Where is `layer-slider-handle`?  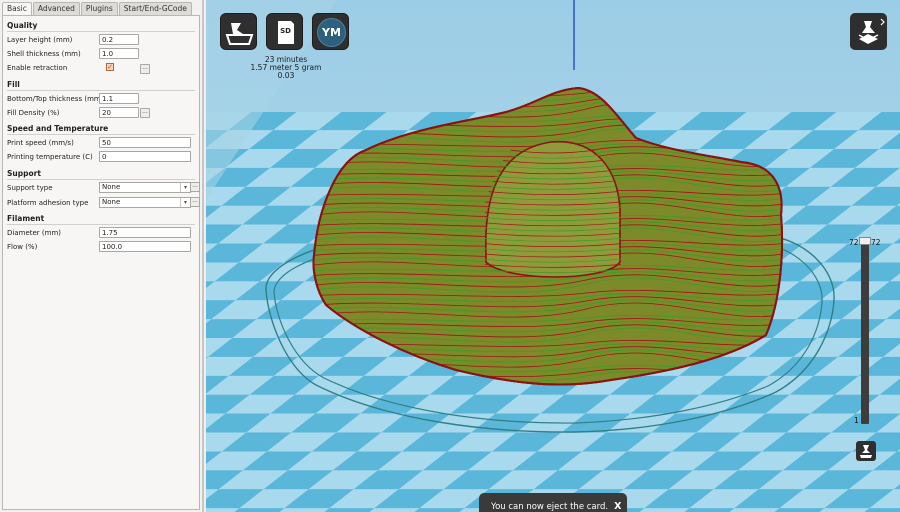 layer-slider-handle is located at coordinates (865, 241).